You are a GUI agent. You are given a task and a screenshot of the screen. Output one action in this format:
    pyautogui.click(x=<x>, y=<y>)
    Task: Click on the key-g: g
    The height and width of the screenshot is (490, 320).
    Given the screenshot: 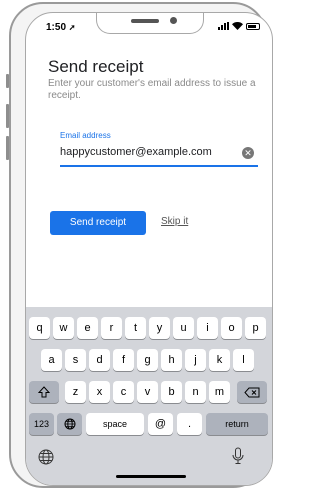 What is the action you would take?
    pyautogui.click(x=147, y=360)
    